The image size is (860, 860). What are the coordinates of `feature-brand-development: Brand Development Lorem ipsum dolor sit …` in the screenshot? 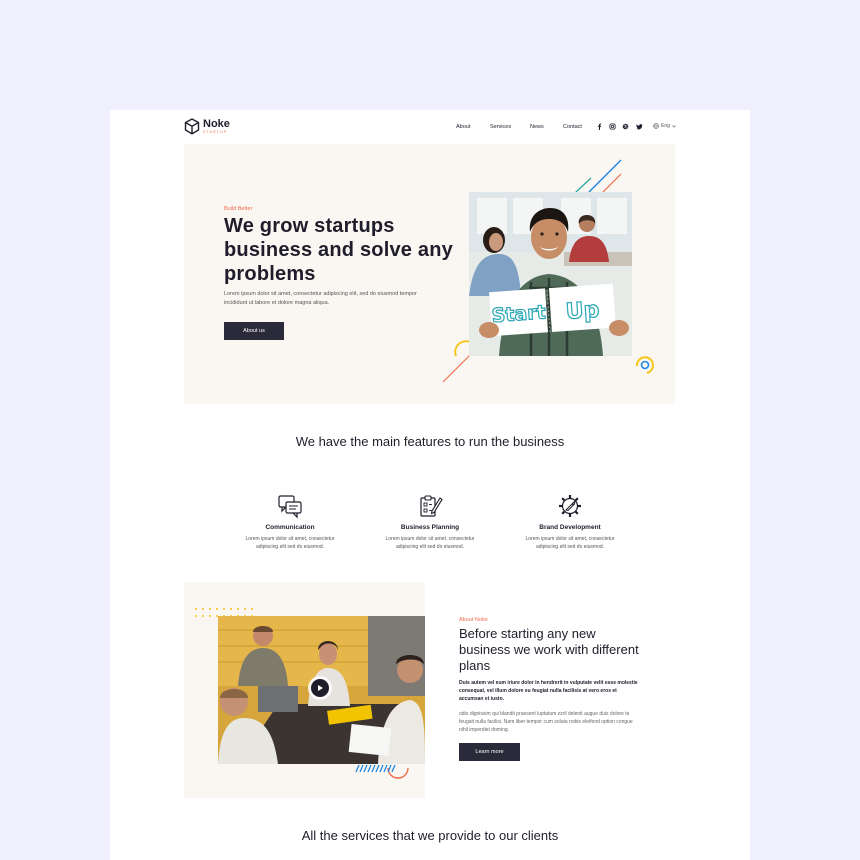 It's located at (570, 522).